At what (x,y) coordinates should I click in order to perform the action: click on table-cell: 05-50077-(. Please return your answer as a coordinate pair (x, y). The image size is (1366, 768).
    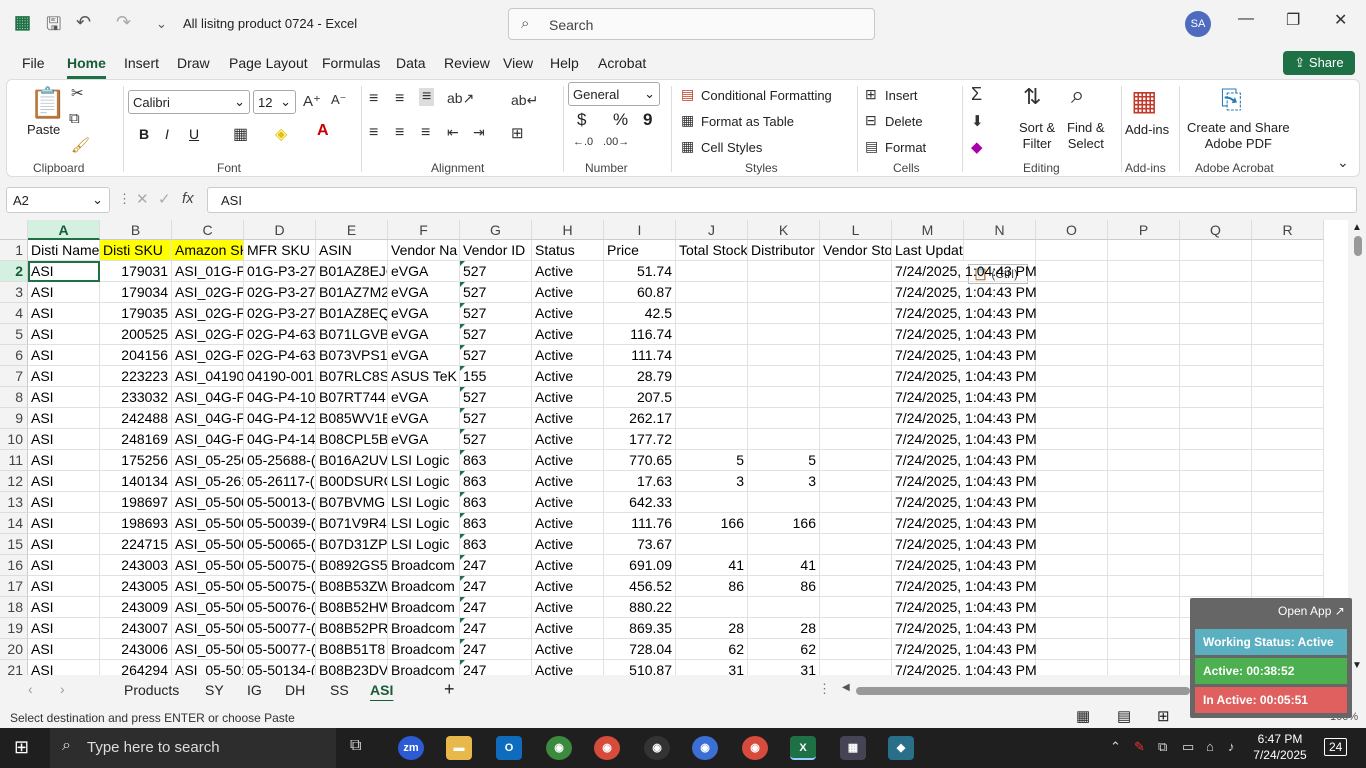
    Looking at the image, I should click on (280, 628).